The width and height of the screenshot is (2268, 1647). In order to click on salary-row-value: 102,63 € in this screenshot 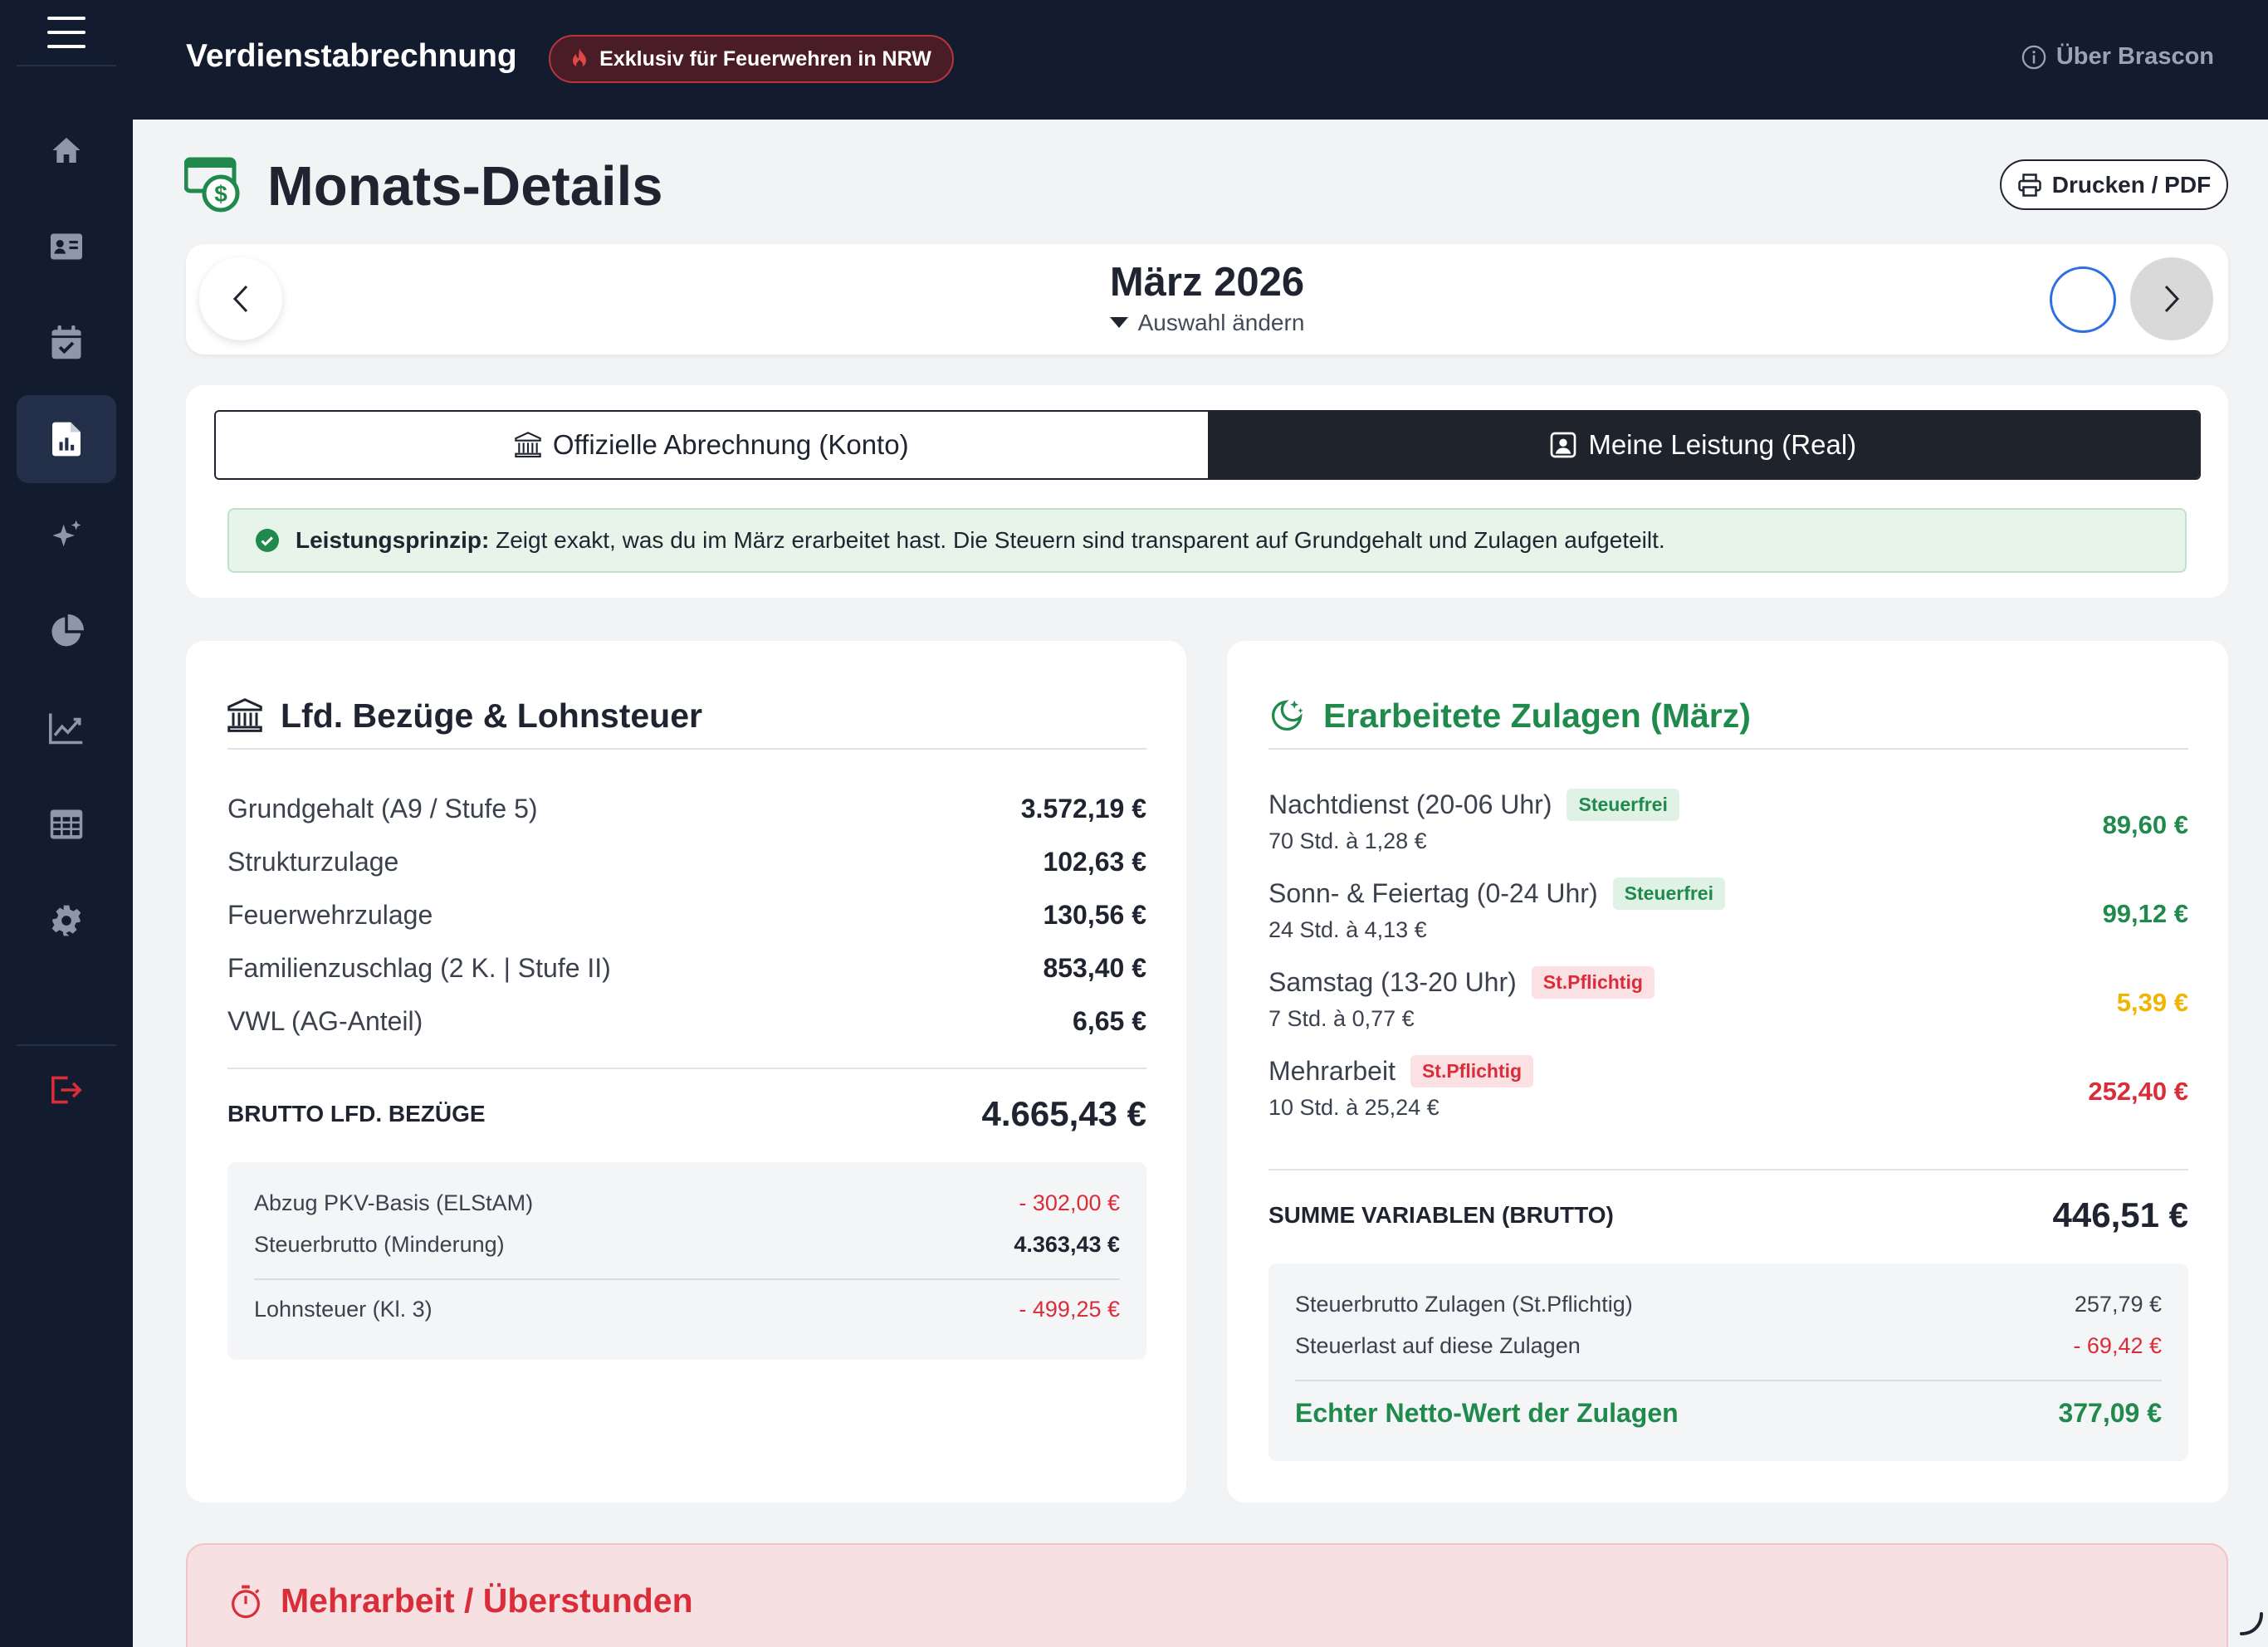, I will do `click(1094, 862)`.